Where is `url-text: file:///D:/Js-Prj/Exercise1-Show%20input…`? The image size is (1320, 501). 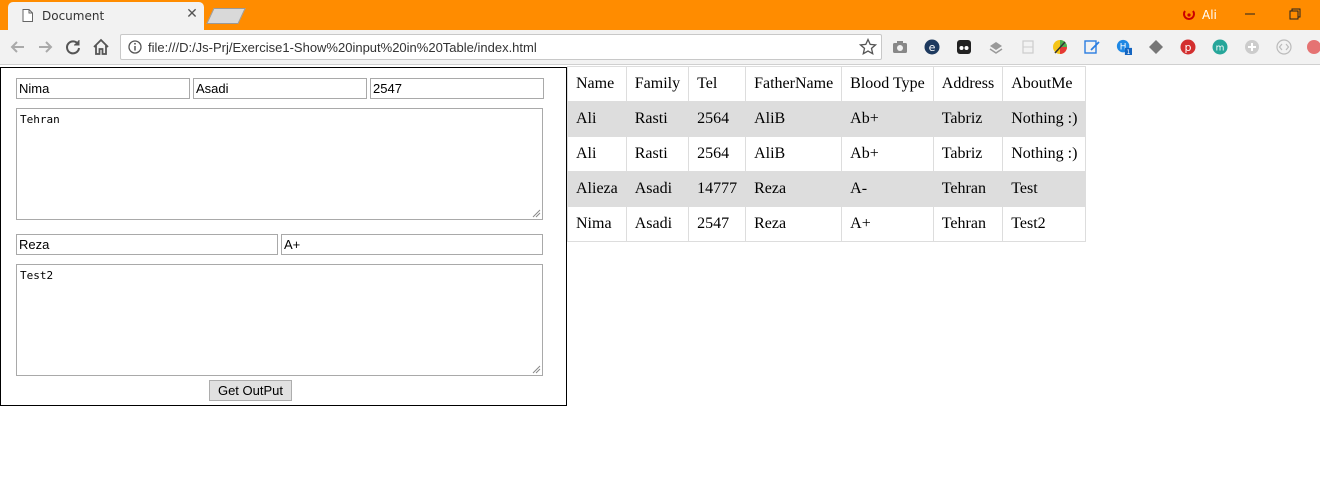 url-text: file:///D:/Js-Prj/Exercise1-Show%20input… is located at coordinates (342, 47).